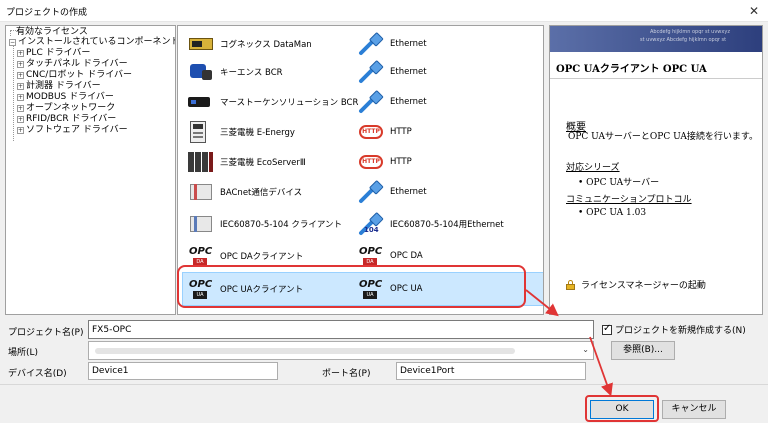 The height and width of the screenshot is (423, 768). Describe the element at coordinates (542, 303) in the screenshot. I see `arrow-to-description` at that location.